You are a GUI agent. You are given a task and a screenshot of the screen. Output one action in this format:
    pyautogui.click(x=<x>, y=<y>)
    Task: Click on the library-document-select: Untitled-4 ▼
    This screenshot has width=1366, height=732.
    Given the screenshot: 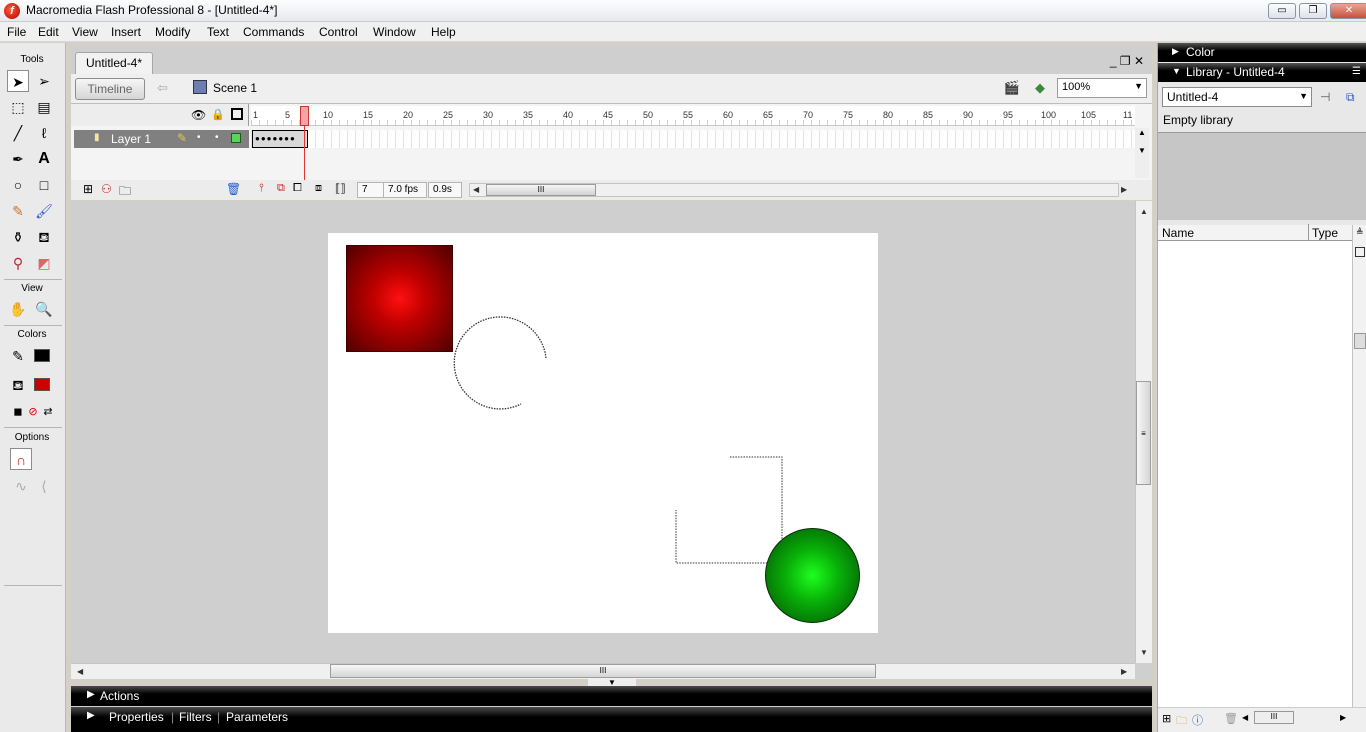 What is the action you would take?
    pyautogui.click(x=1237, y=97)
    